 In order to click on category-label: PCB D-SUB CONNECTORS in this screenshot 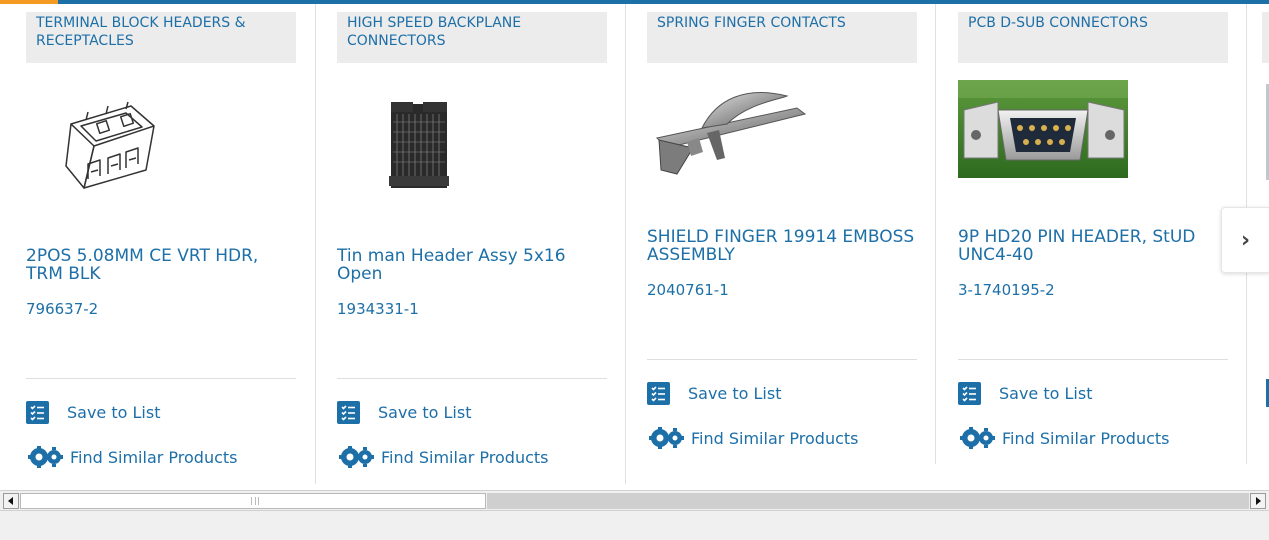, I will do `click(1093, 37)`.